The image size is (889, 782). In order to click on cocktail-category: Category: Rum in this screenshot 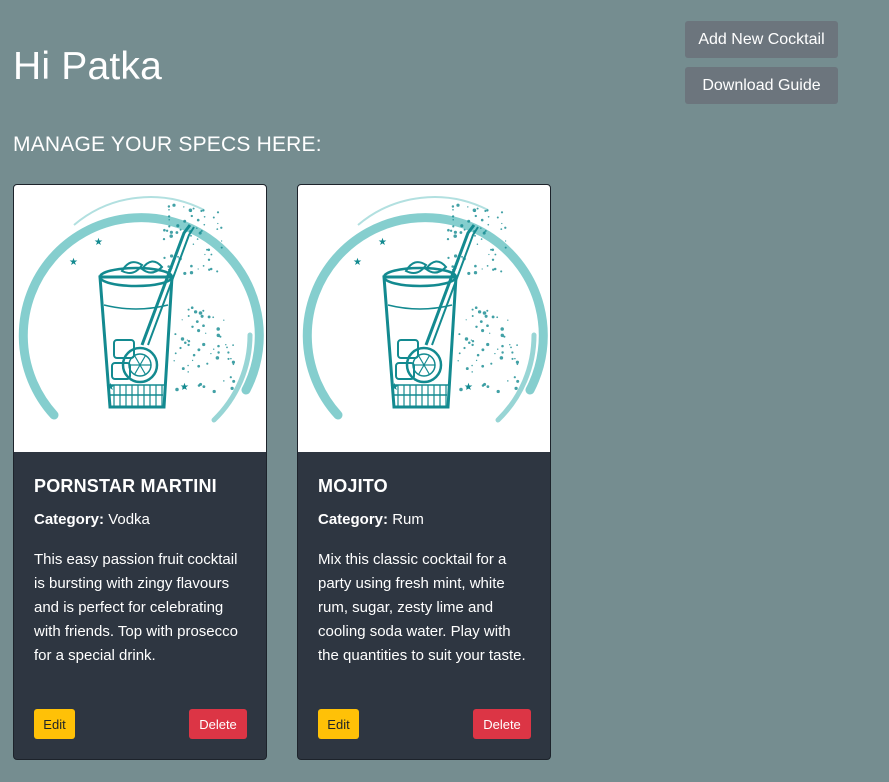, I will do `click(371, 520)`.